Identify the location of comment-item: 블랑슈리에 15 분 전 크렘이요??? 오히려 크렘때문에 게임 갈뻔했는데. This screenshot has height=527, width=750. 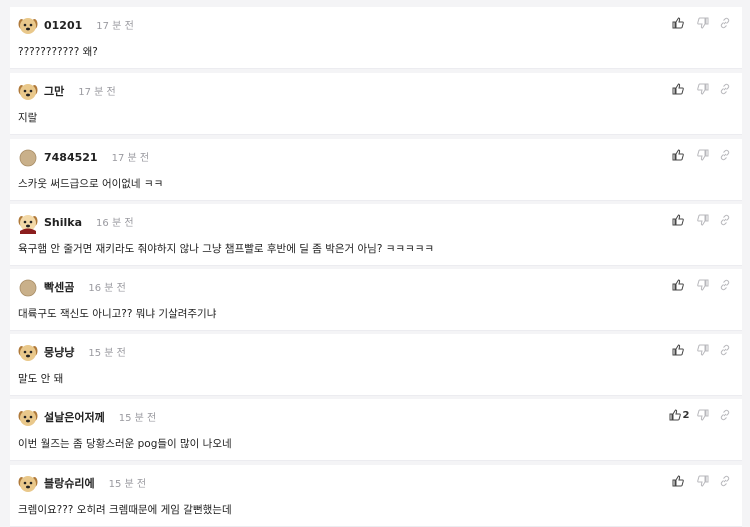
(376, 496).